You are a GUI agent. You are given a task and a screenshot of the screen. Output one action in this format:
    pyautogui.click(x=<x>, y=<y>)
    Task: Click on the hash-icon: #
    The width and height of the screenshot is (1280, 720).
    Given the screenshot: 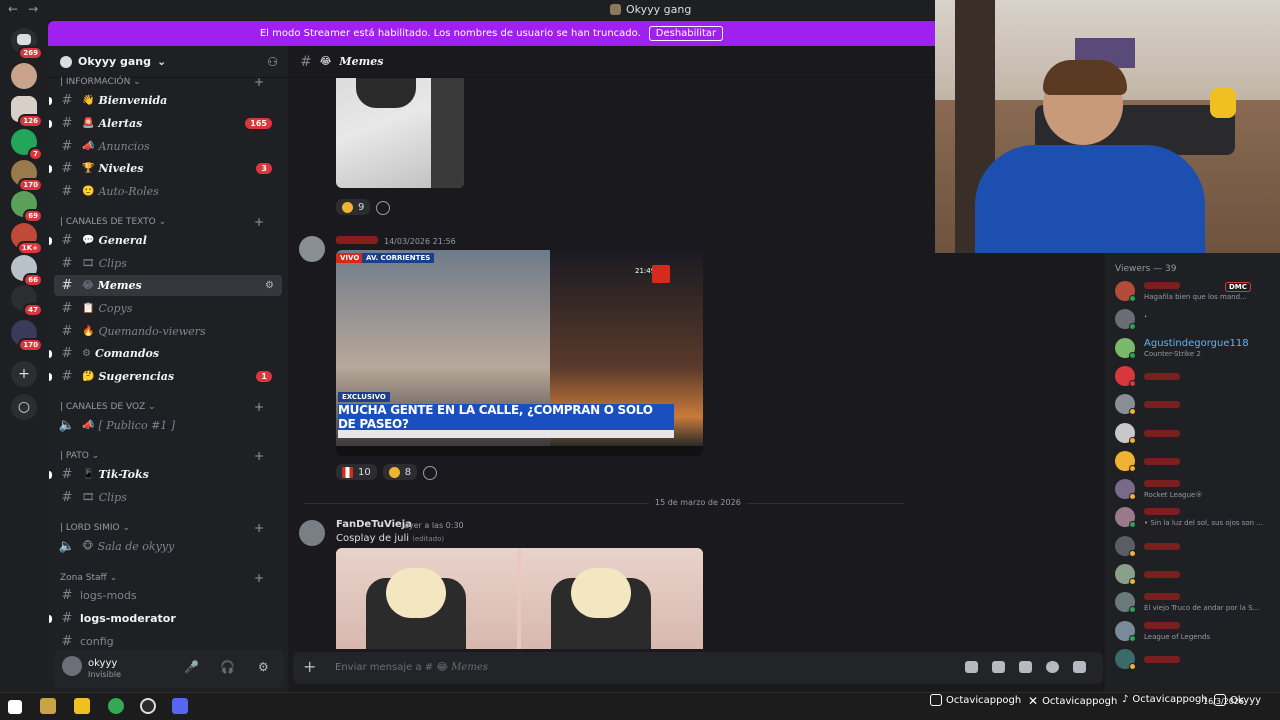 What is the action you would take?
    pyautogui.click(x=67, y=497)
    